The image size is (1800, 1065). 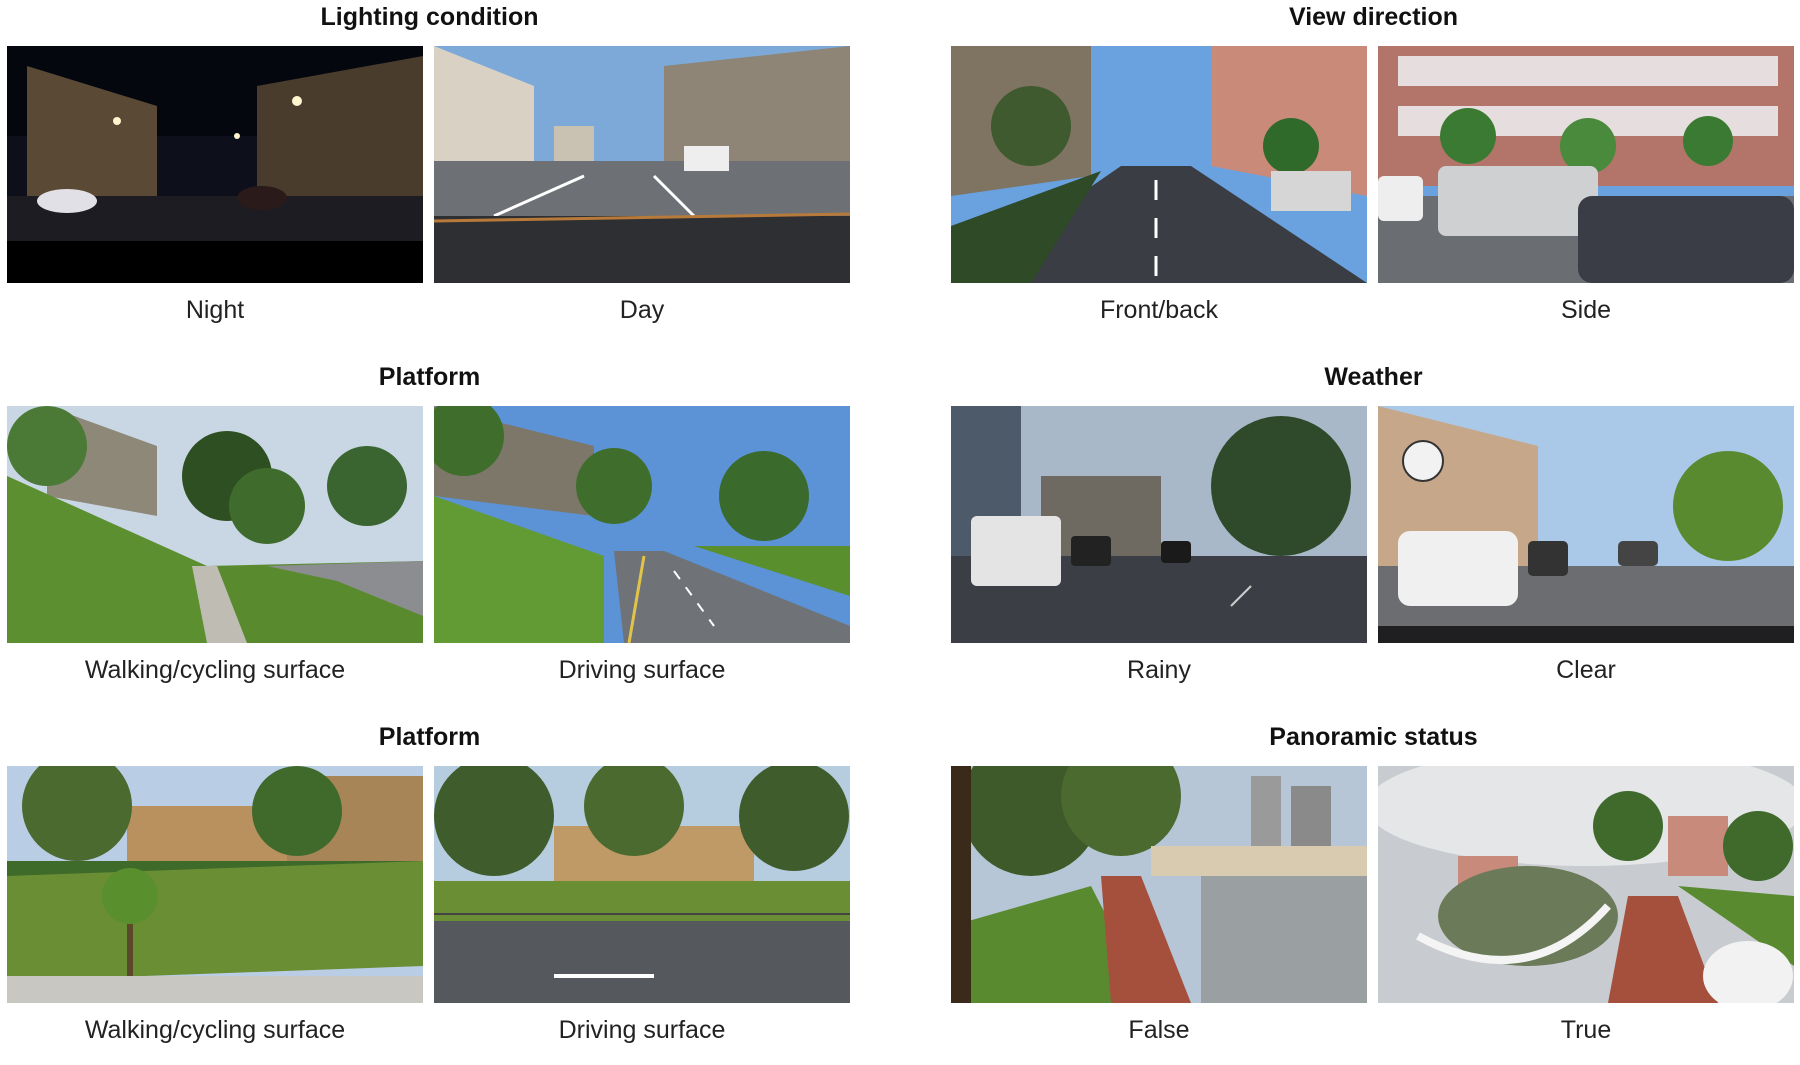 I want to click on photo-side-view, so click(x=1586, y=164).